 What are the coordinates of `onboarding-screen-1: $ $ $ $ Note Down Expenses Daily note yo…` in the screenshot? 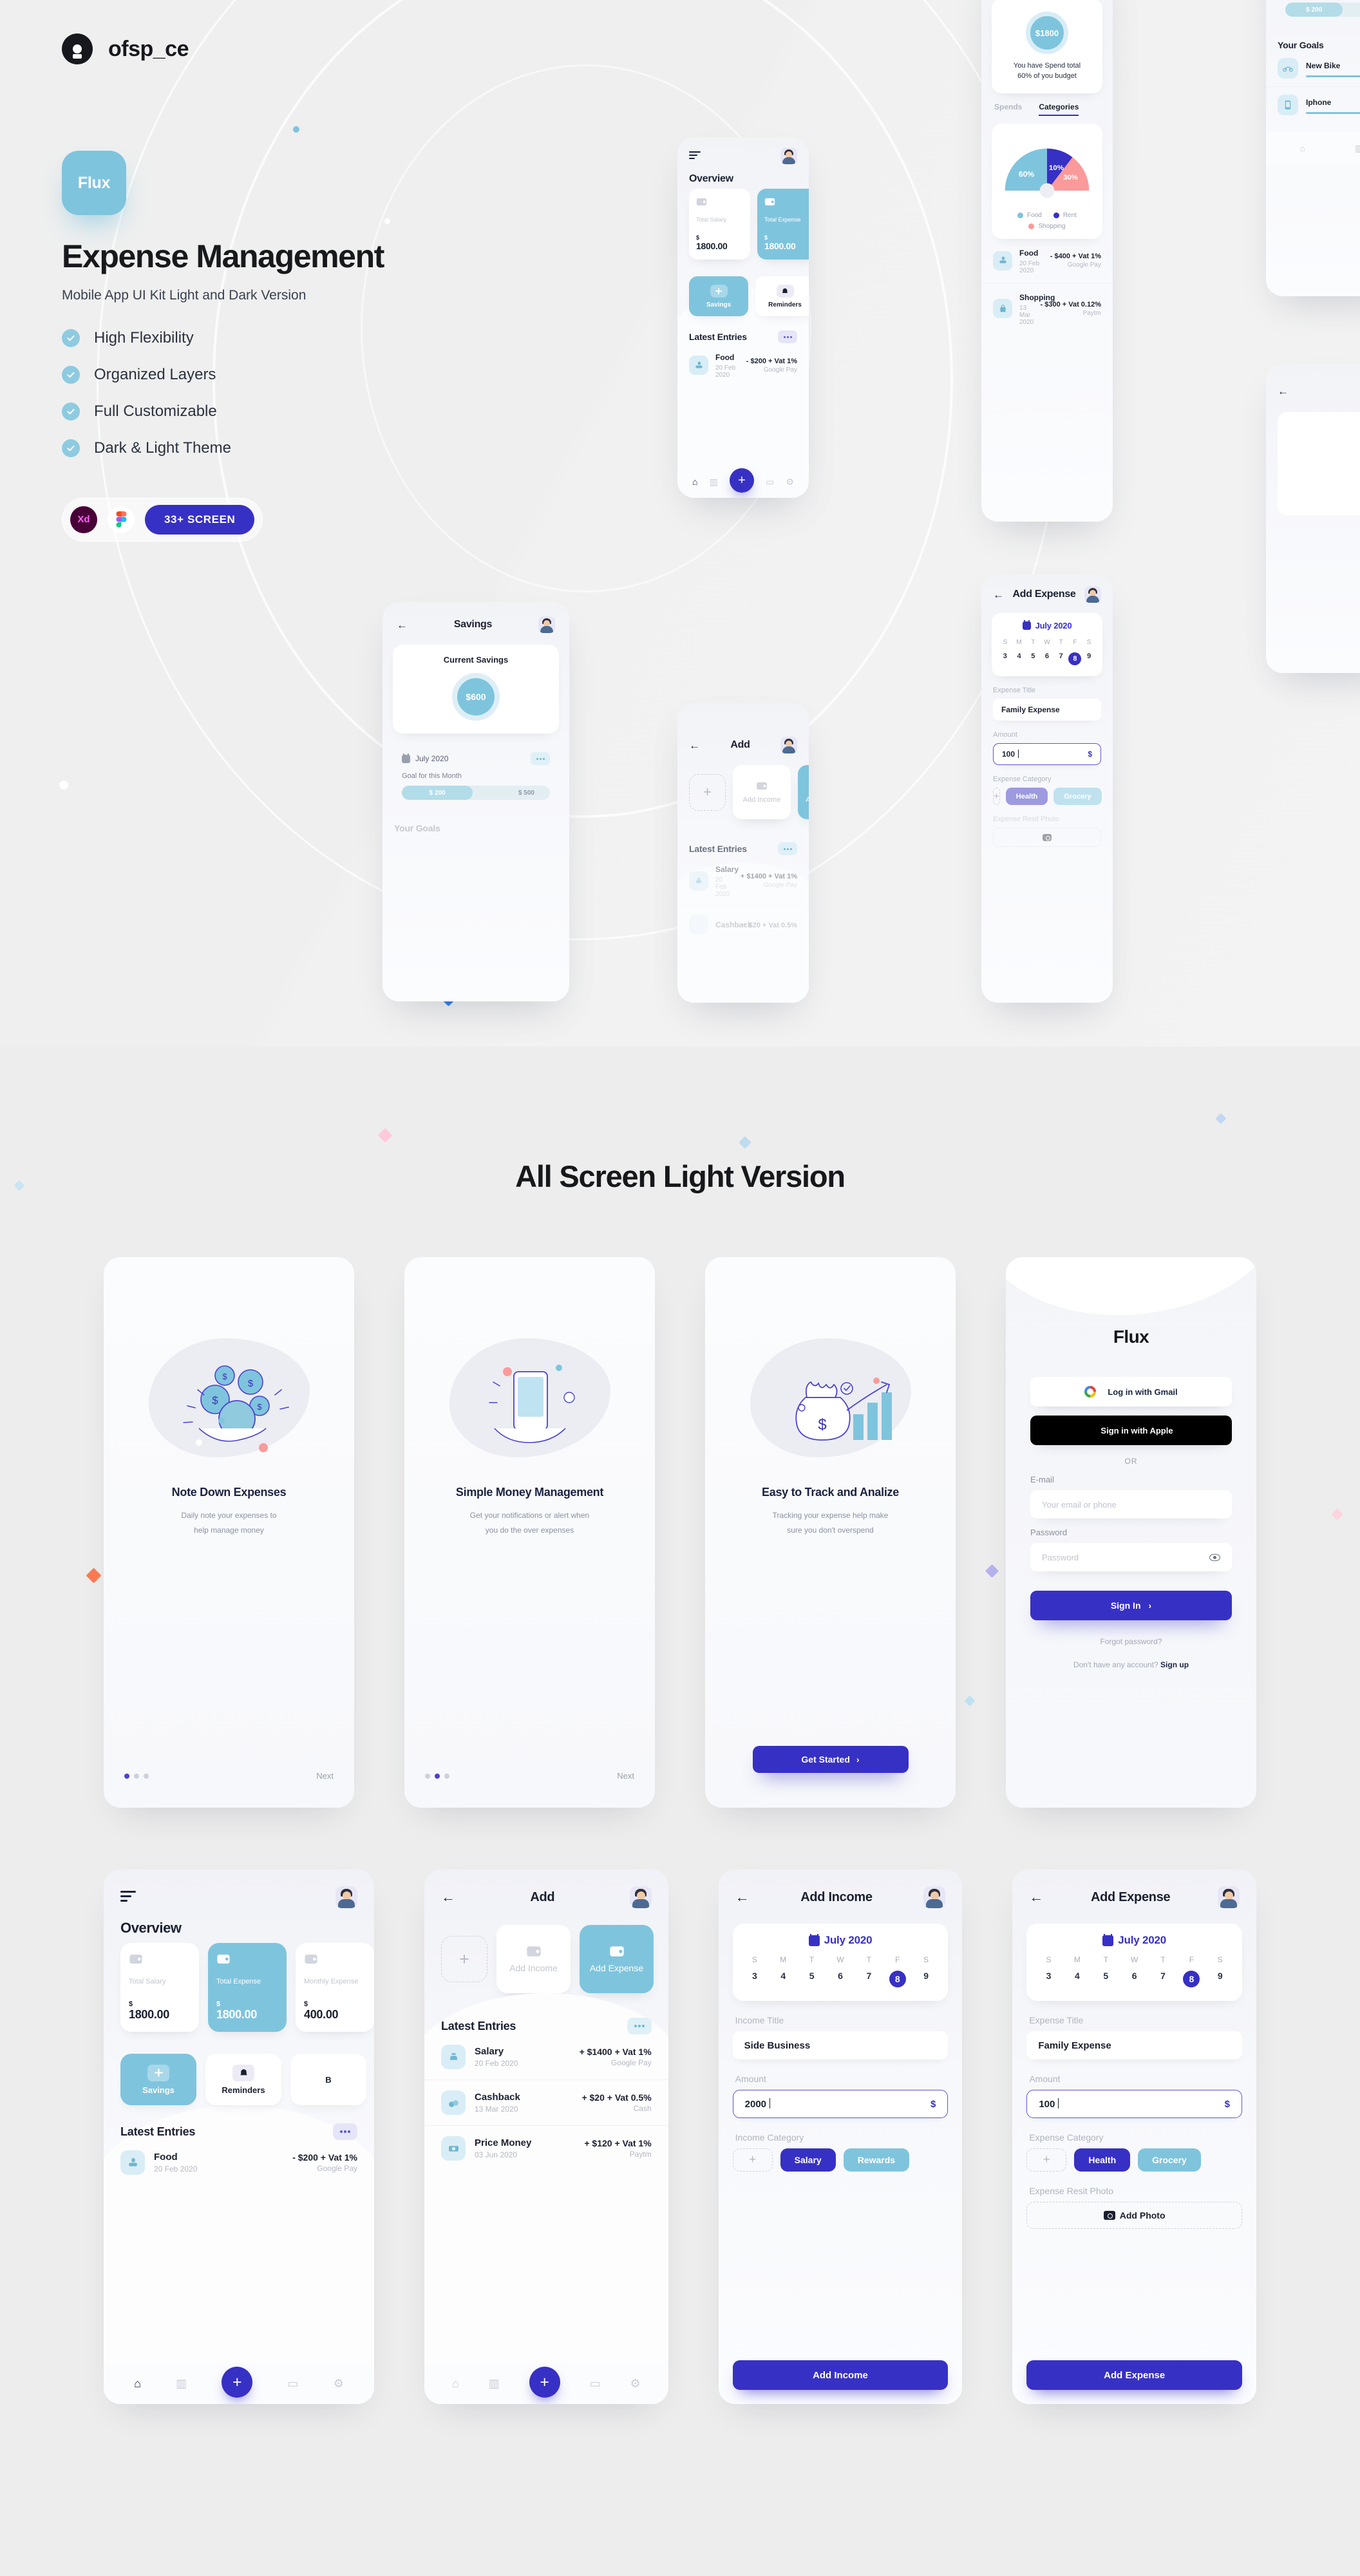 It's located at (229, 1533).